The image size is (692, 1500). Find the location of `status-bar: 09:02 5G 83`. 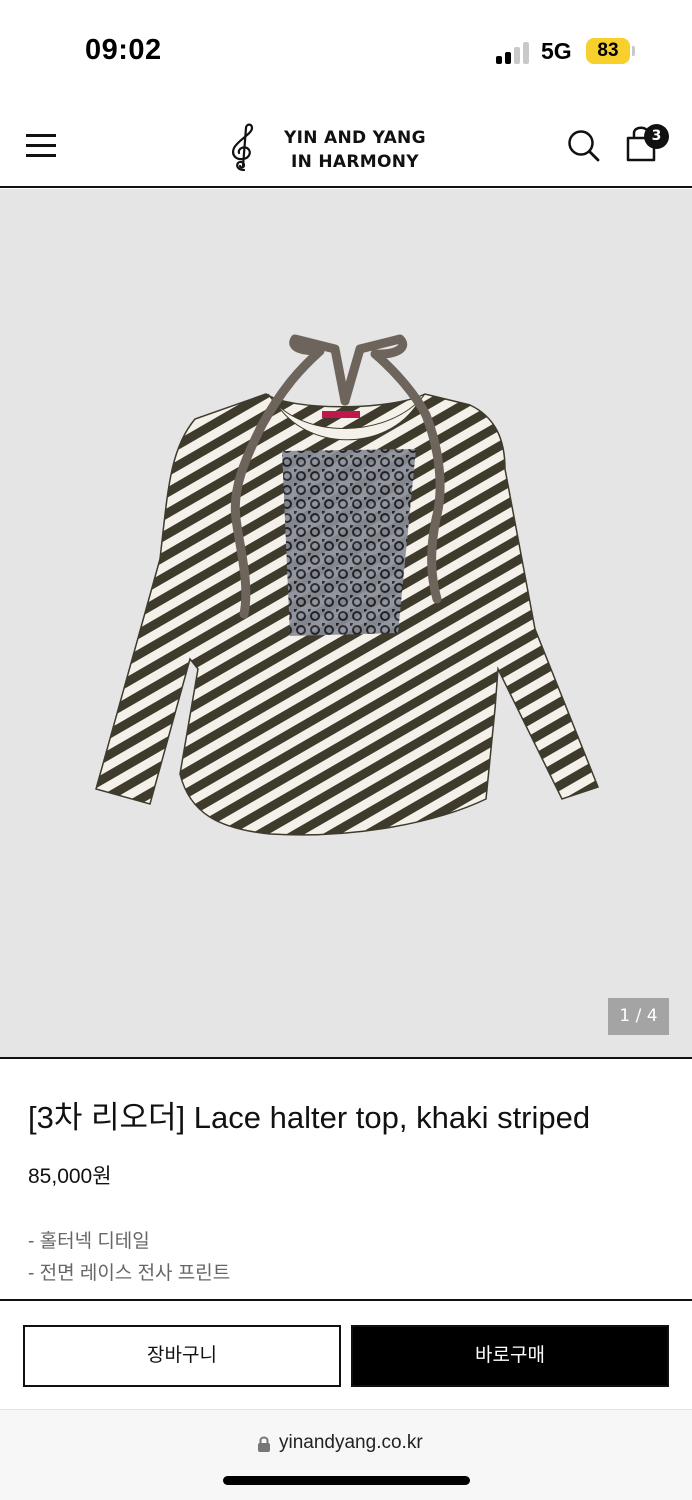

status-bar: 09:02 5G 83 is located at coordinates (346, 50).